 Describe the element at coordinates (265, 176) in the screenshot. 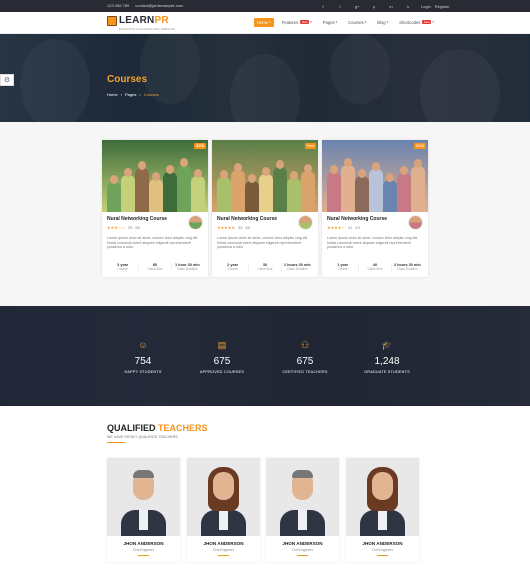

I see `course-image: Free` at that location.